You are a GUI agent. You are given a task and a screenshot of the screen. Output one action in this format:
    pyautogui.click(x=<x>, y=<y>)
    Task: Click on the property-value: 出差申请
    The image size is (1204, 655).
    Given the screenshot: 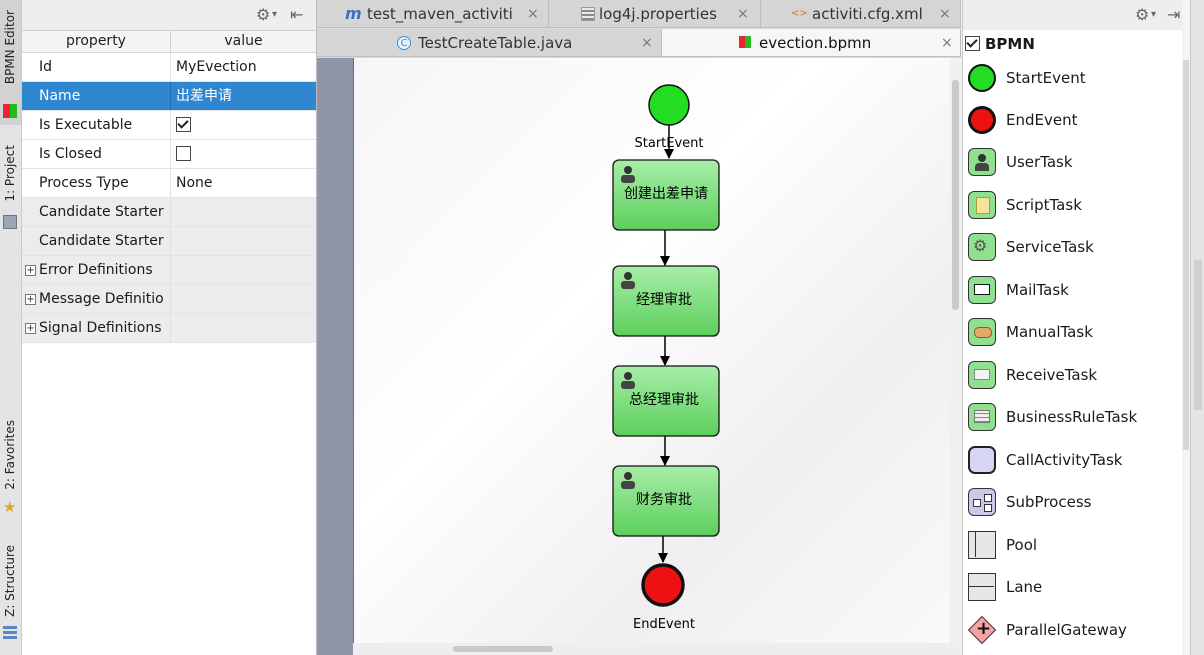 What is the action you would take?
    pyautogui.click(x=243, y=96)
    